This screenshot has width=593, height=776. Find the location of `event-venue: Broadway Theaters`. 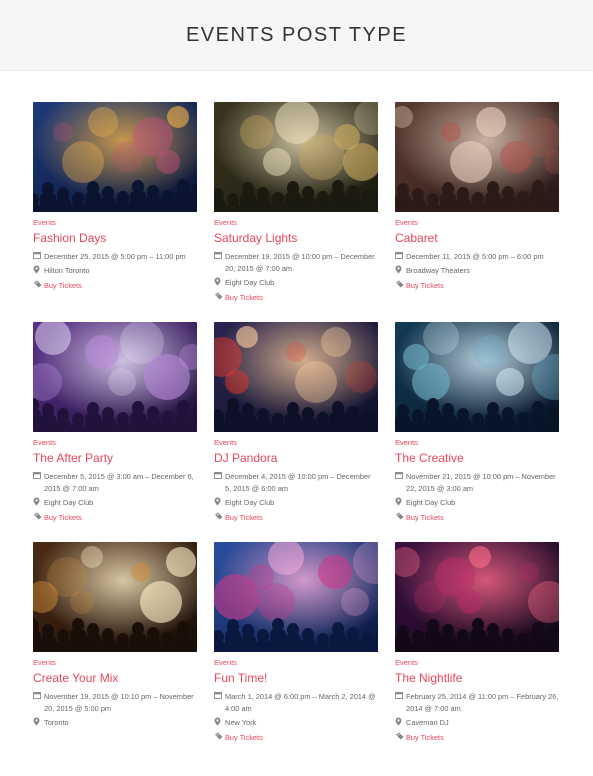

event-venue: Broadway Theaters is located at coordinates (438, 270).